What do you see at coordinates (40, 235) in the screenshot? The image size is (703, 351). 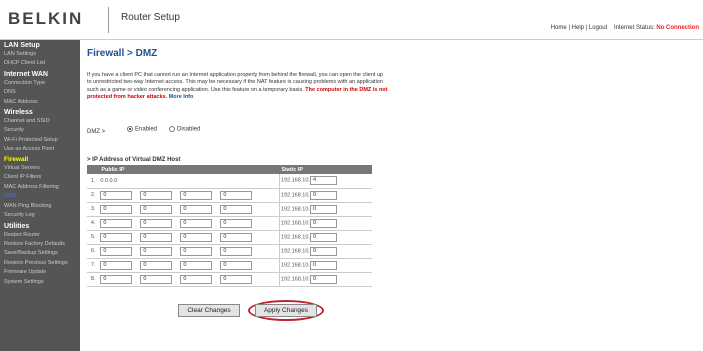 I see `sidebar-item-restart-router: Restart Router` at bounding box center [40, 235].